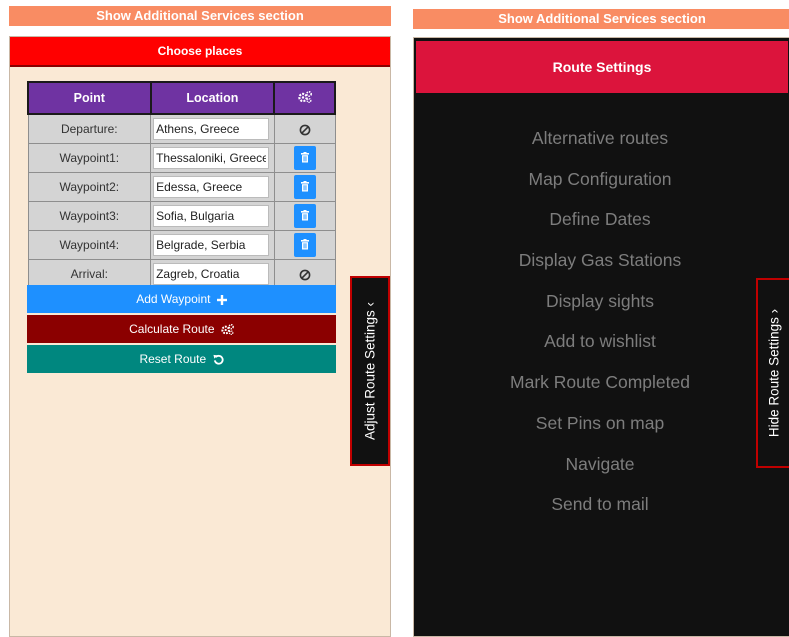 This screenshot has height=637, width=789. Describe the element at coordinates (89, 216) in the screenshot. I see `point-label: Waypoint3:` at that location.